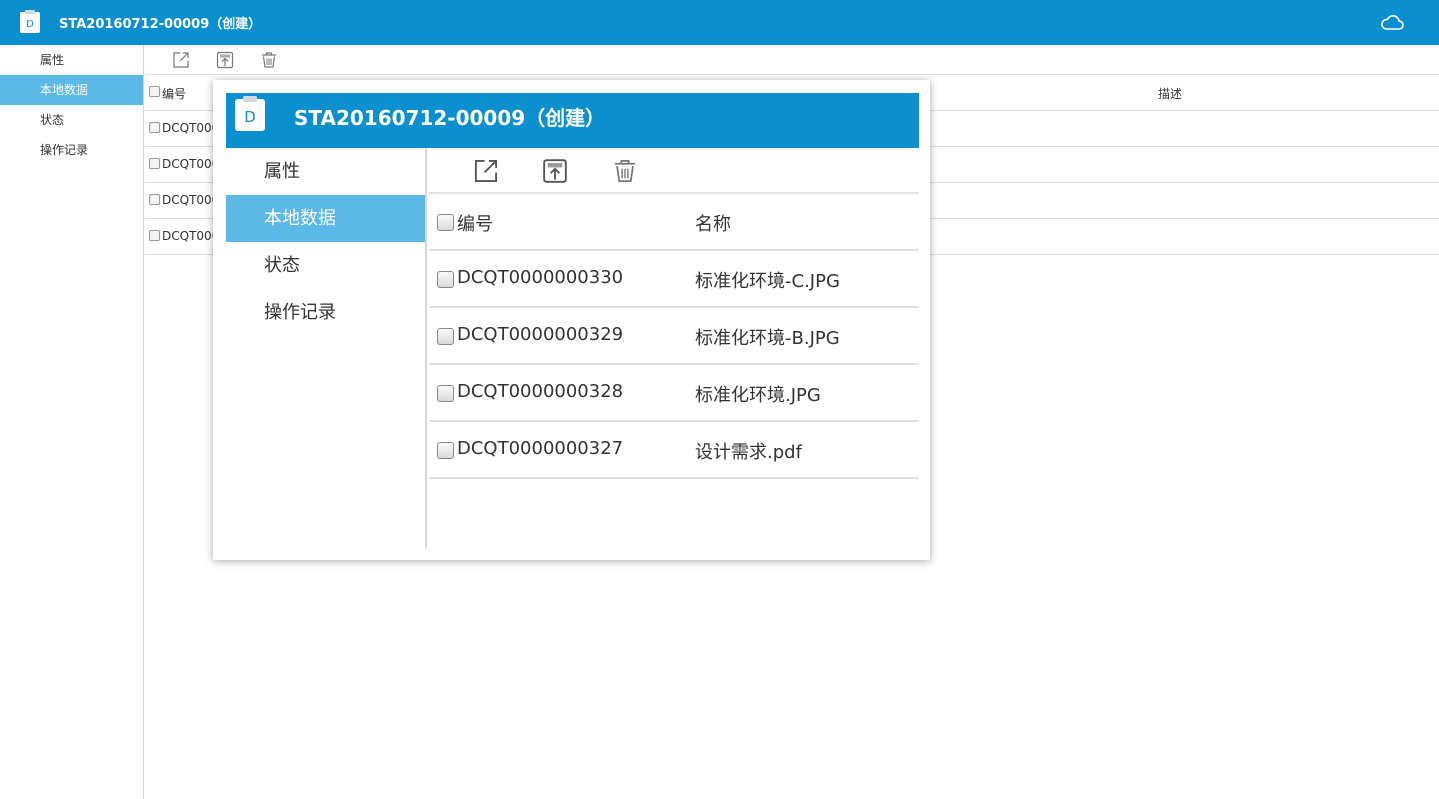 The image size is (1439, 799). Describe the element at coordinates (792, 60) in the screenshot. I see `toolbar` at that location.